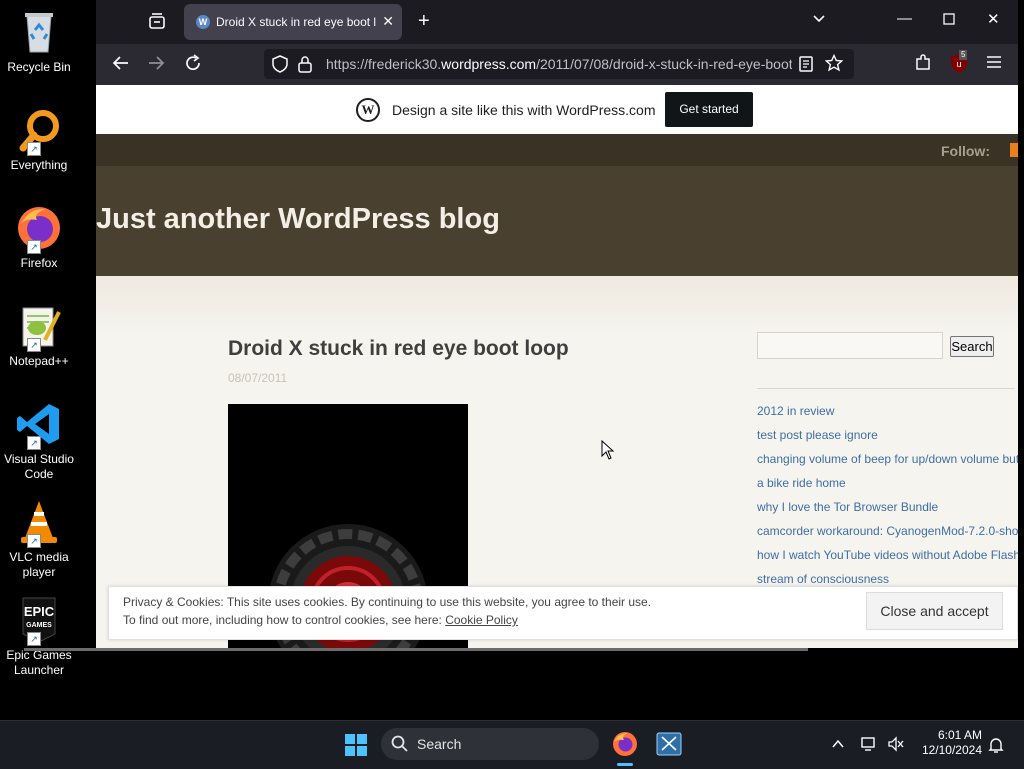 The height and width of the screenshot is (769, 1024). Describe the element at coordinates (904, 18) in the screenshot. I see `minimize-button: —` at that location.